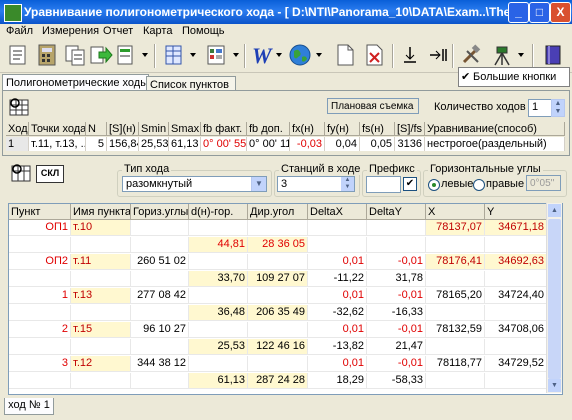  I want to click on minimize-button: _, so click(518, 12).